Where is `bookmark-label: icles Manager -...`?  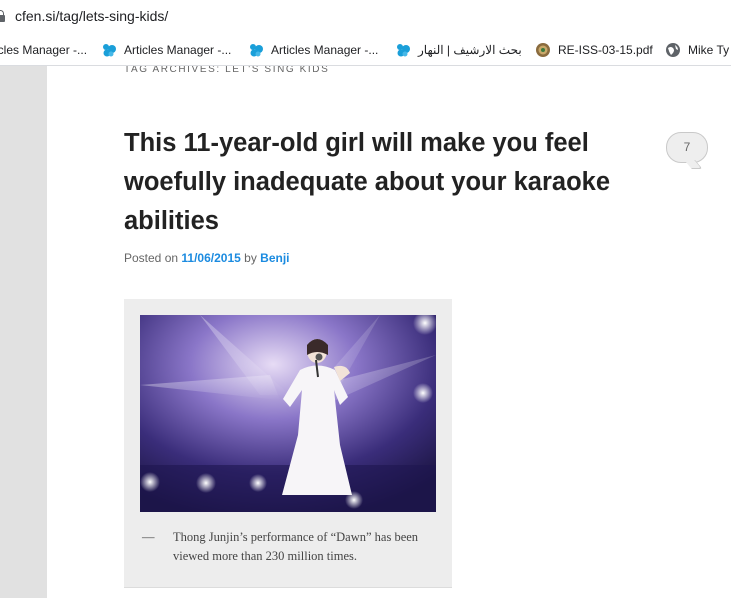
bookmark-label: icles Manager -... is located at coordinates (44, 50).